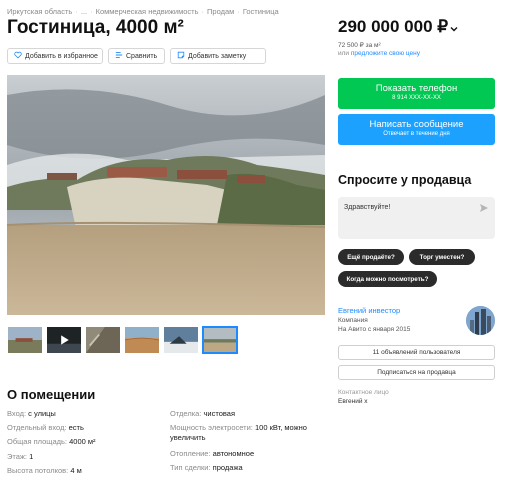 Image resolution: width=506 pixels, height=483 pixels. Describe the element at coordinates (190, 467) in the screenshot. I see `detail-key: Тип сделки:` at that location.